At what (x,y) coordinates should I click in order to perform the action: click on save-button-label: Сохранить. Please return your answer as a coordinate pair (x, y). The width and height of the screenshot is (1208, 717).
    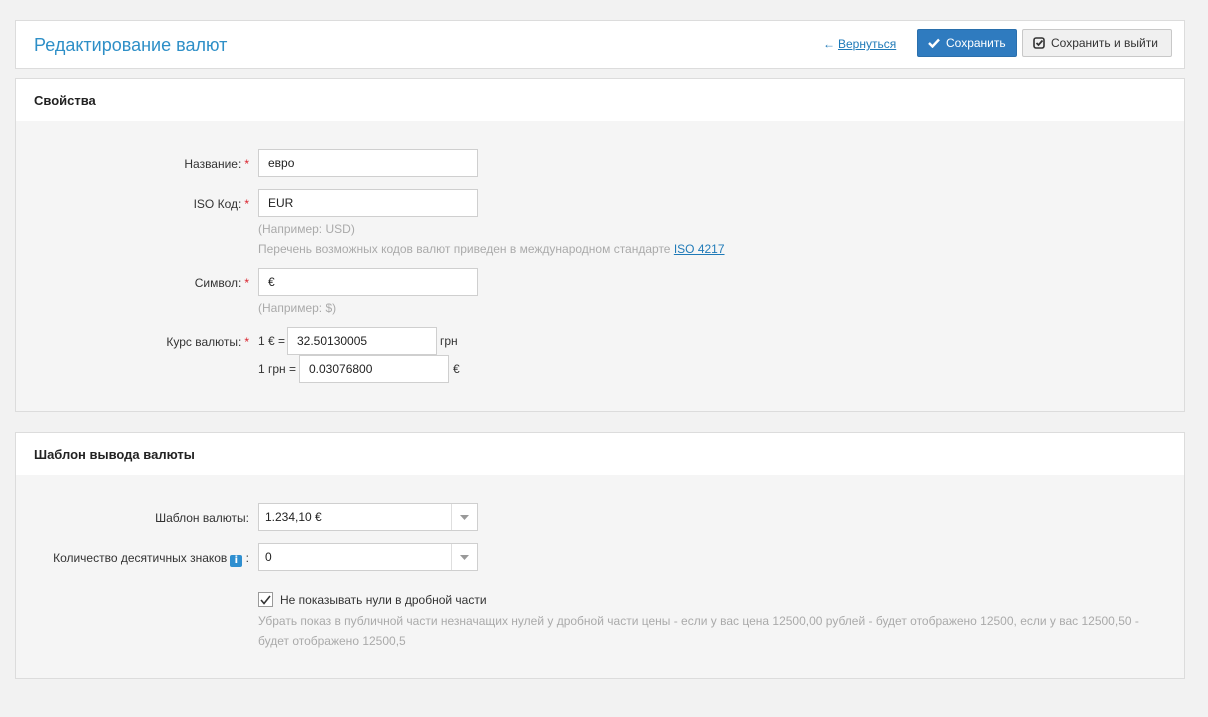
    Looking at the image, I should click on (976, 43).